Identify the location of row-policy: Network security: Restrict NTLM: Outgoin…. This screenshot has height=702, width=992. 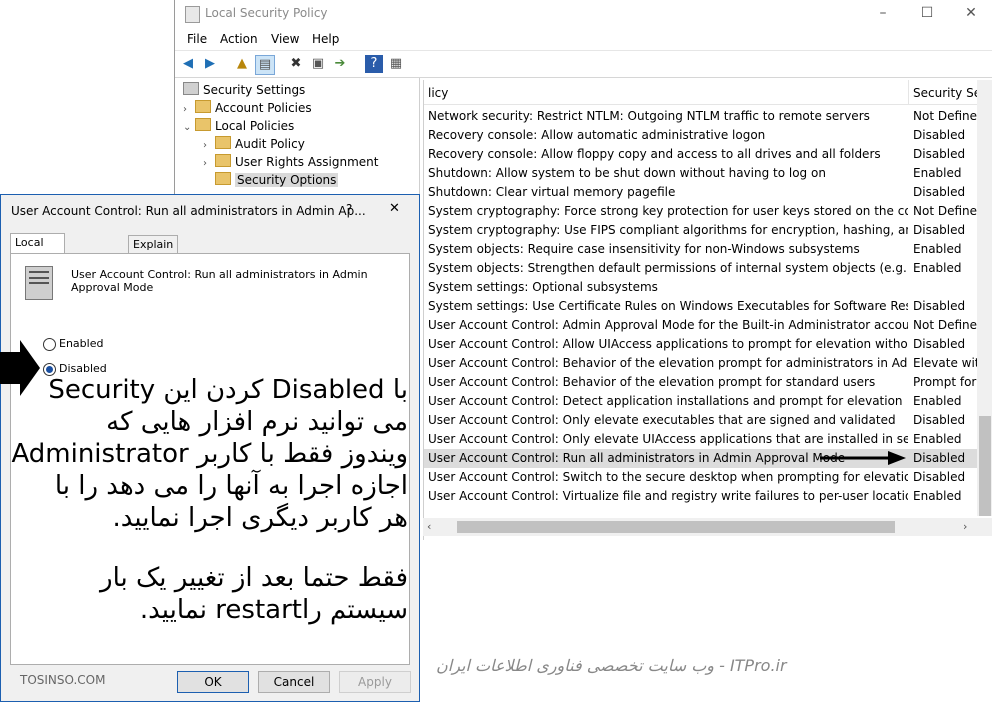
(649, 116).